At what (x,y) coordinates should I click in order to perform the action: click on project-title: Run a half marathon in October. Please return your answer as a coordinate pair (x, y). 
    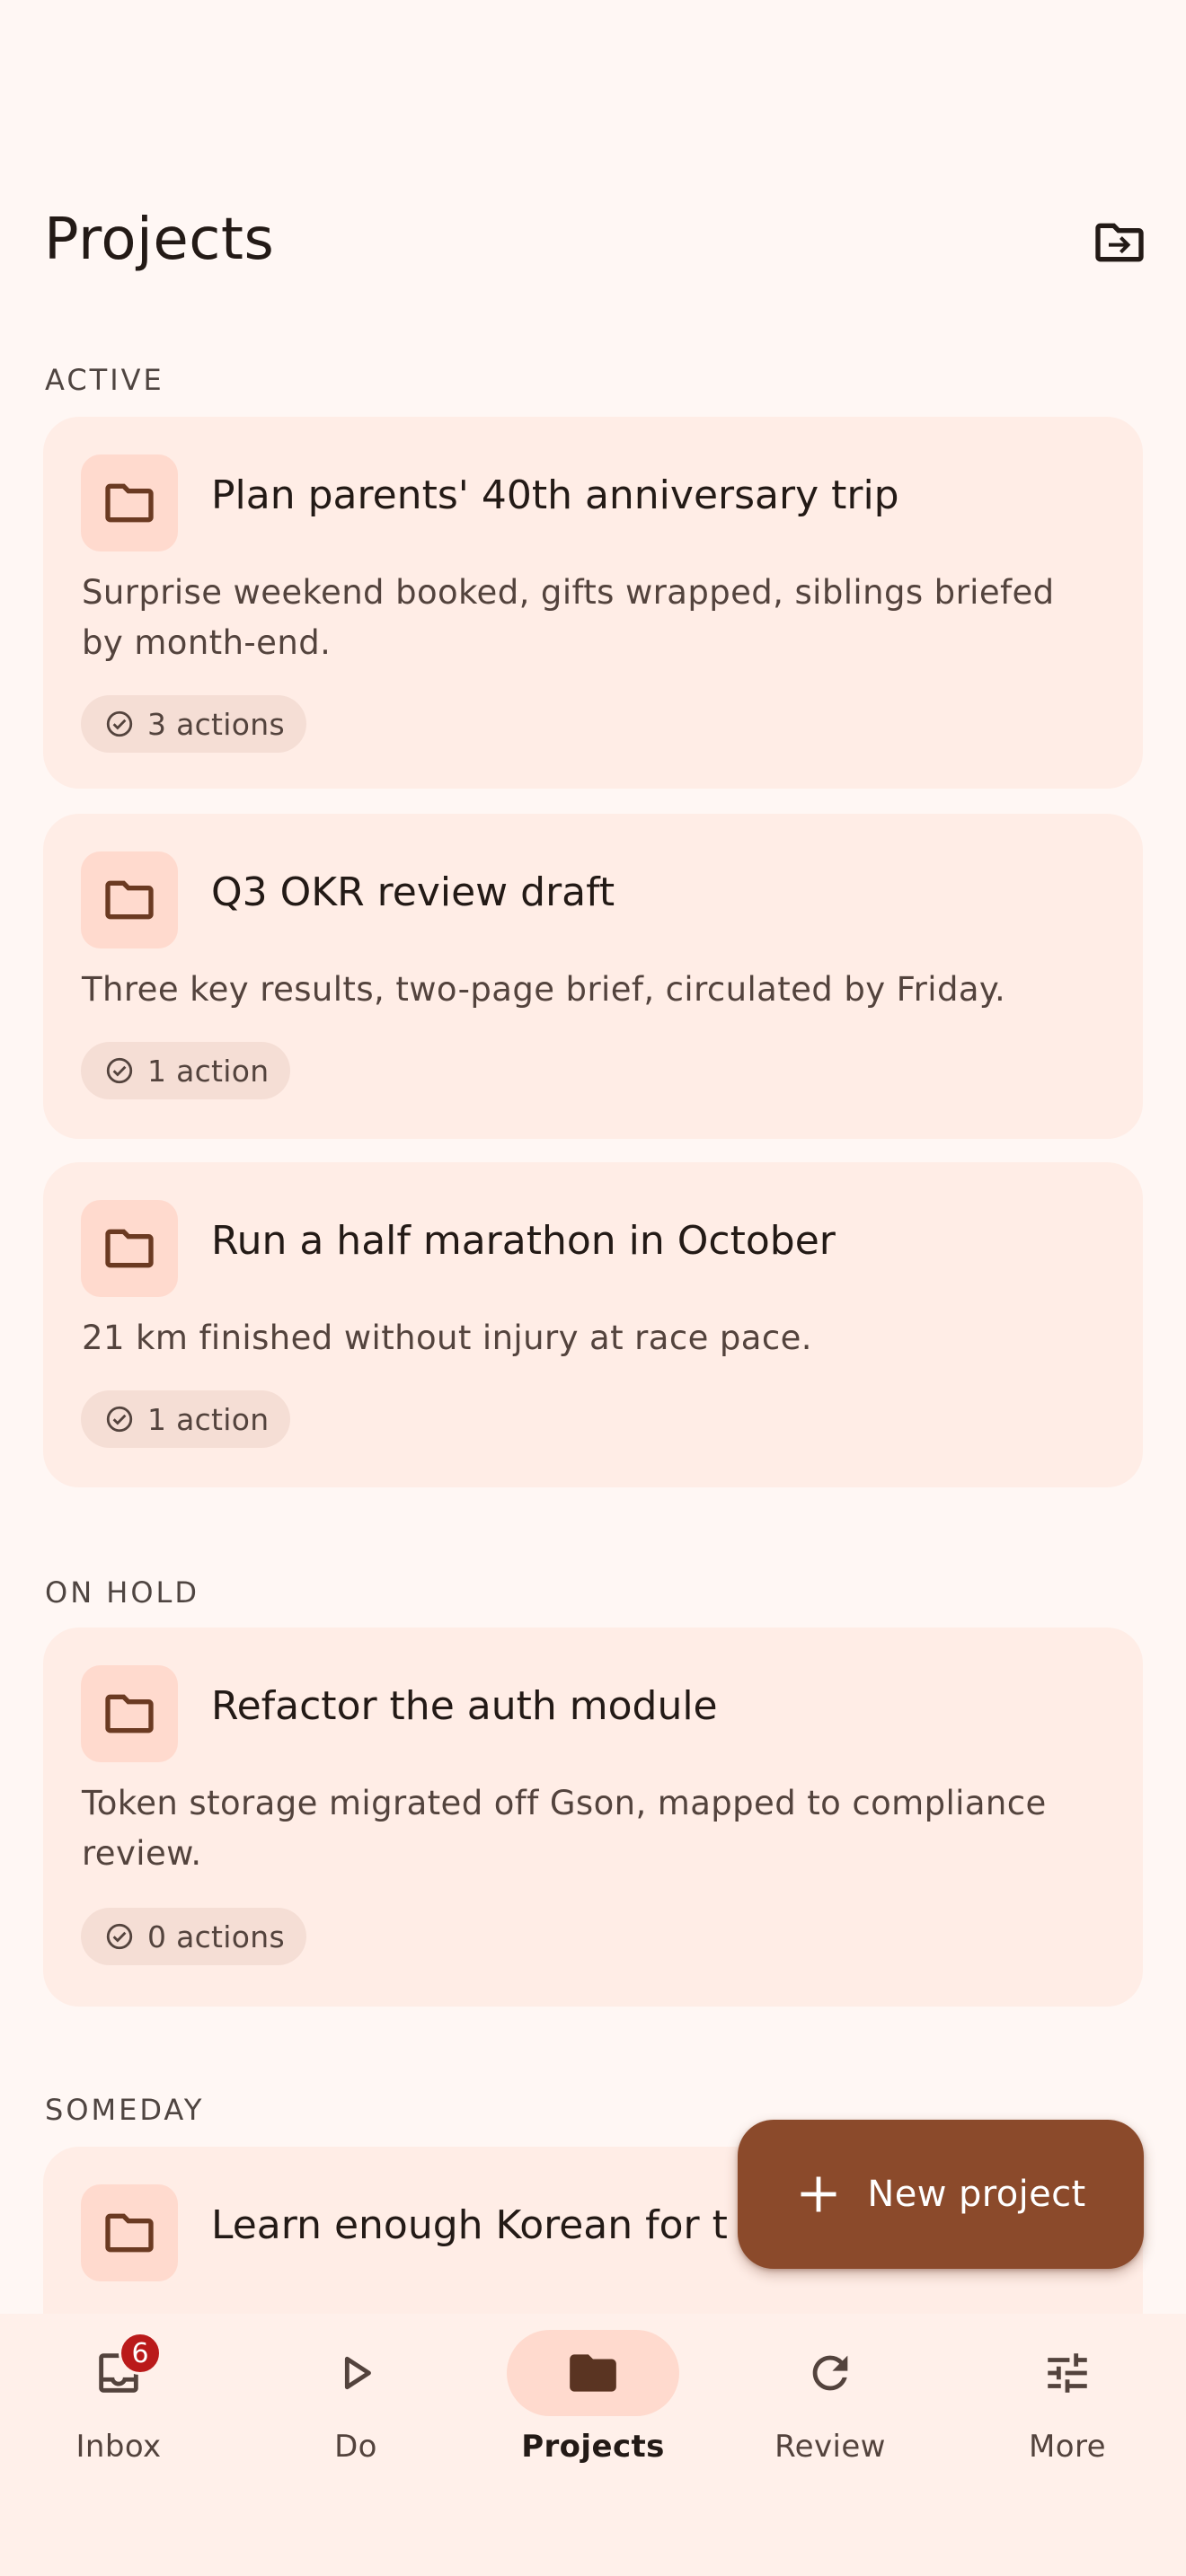
    Looking at the image, I should click on (523, 1241).